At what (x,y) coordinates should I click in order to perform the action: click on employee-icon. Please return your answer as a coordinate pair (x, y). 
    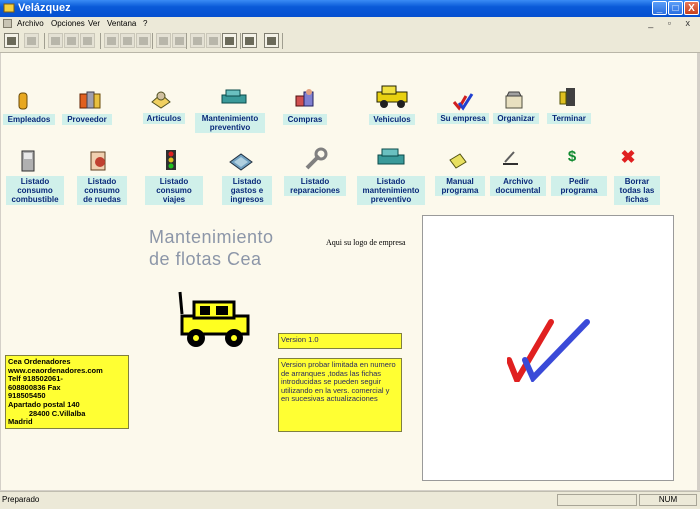
    Looking at the image, I should click on (23, 101).